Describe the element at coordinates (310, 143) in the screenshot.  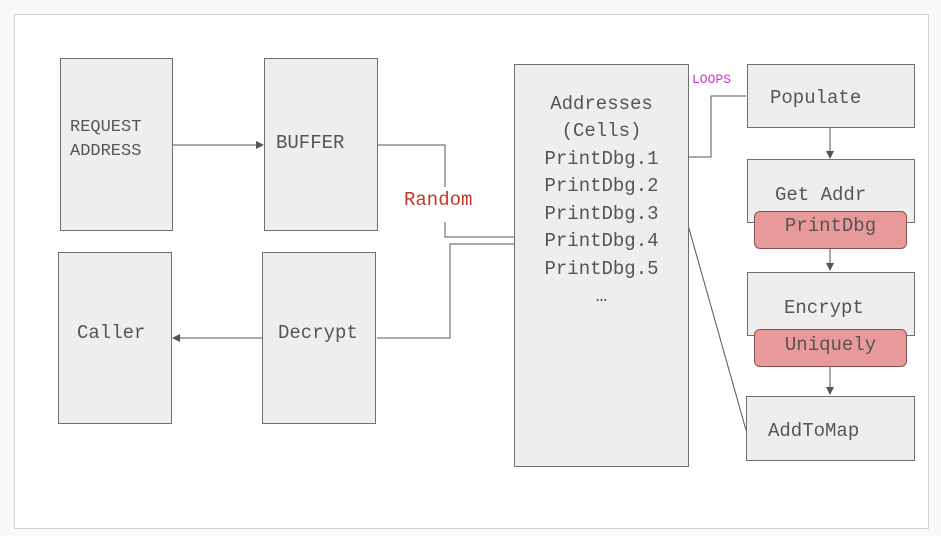
I see `buffer-label: BUFFER` at that location.